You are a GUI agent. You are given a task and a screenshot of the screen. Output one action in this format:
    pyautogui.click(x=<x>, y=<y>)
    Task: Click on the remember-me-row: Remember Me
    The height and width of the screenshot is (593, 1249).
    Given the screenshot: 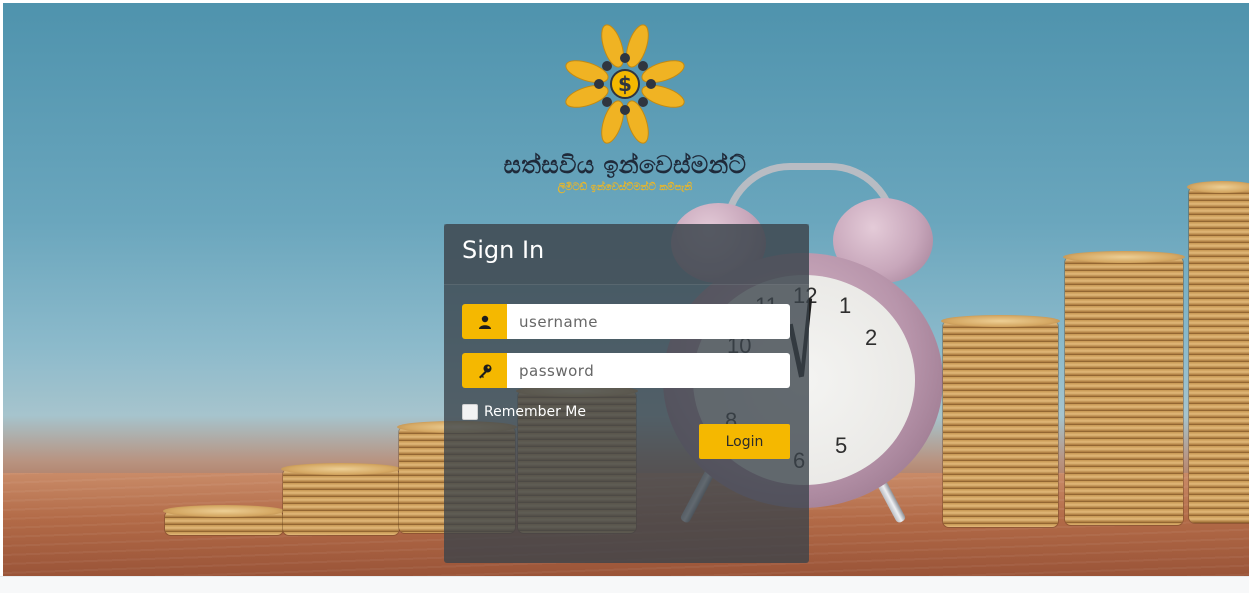 What is the action you would take?
    pyautogui.click(x=524, y=412)
    